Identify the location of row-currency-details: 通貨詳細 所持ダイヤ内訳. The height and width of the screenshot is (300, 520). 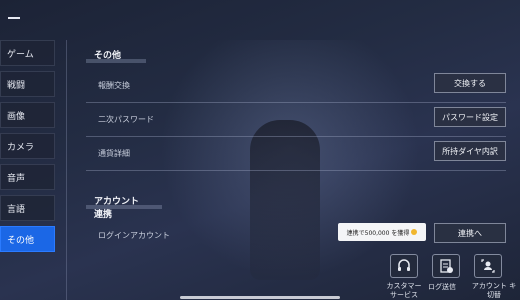
(296, 153).